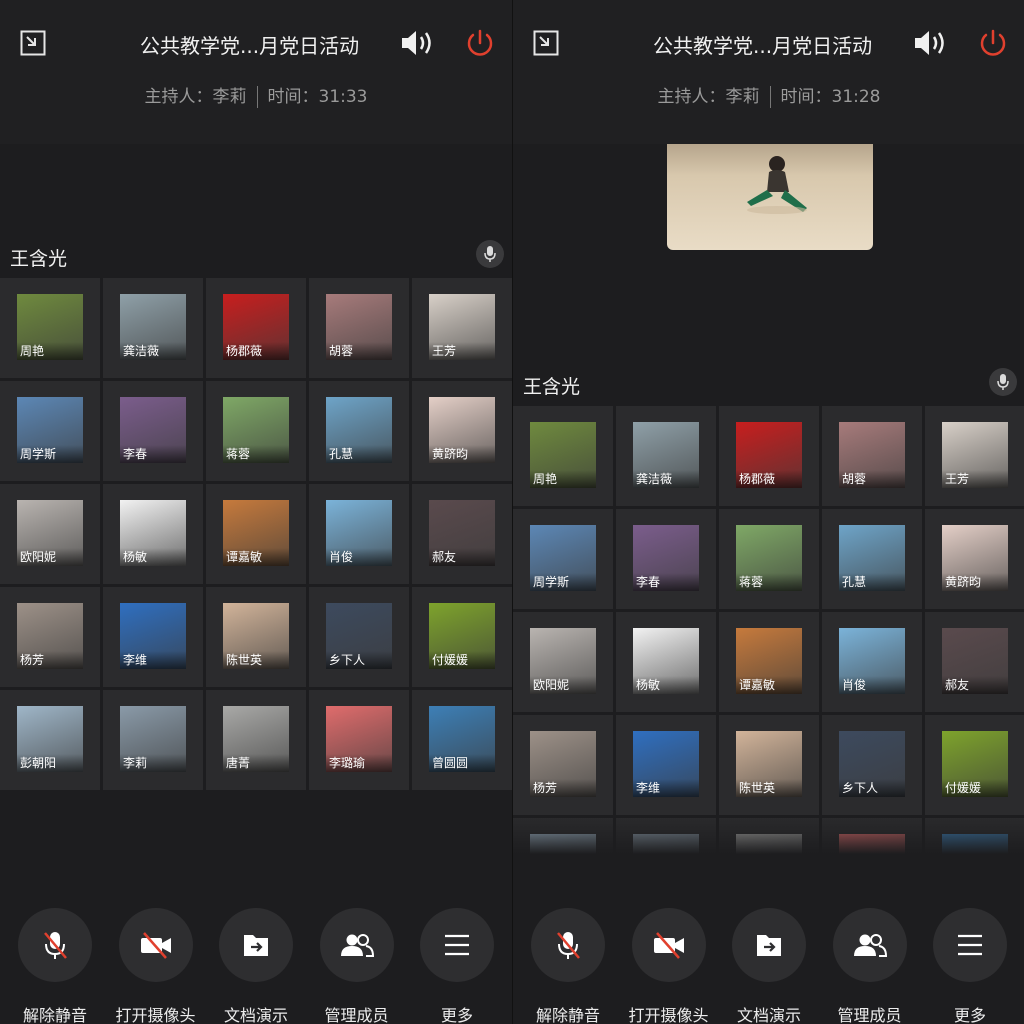 The width and height of the screenshot is (1024, 1024). I want to click on participant-row: 杨芳 李维 陈世英 乡下人 付媛媛, so click(256, 637).